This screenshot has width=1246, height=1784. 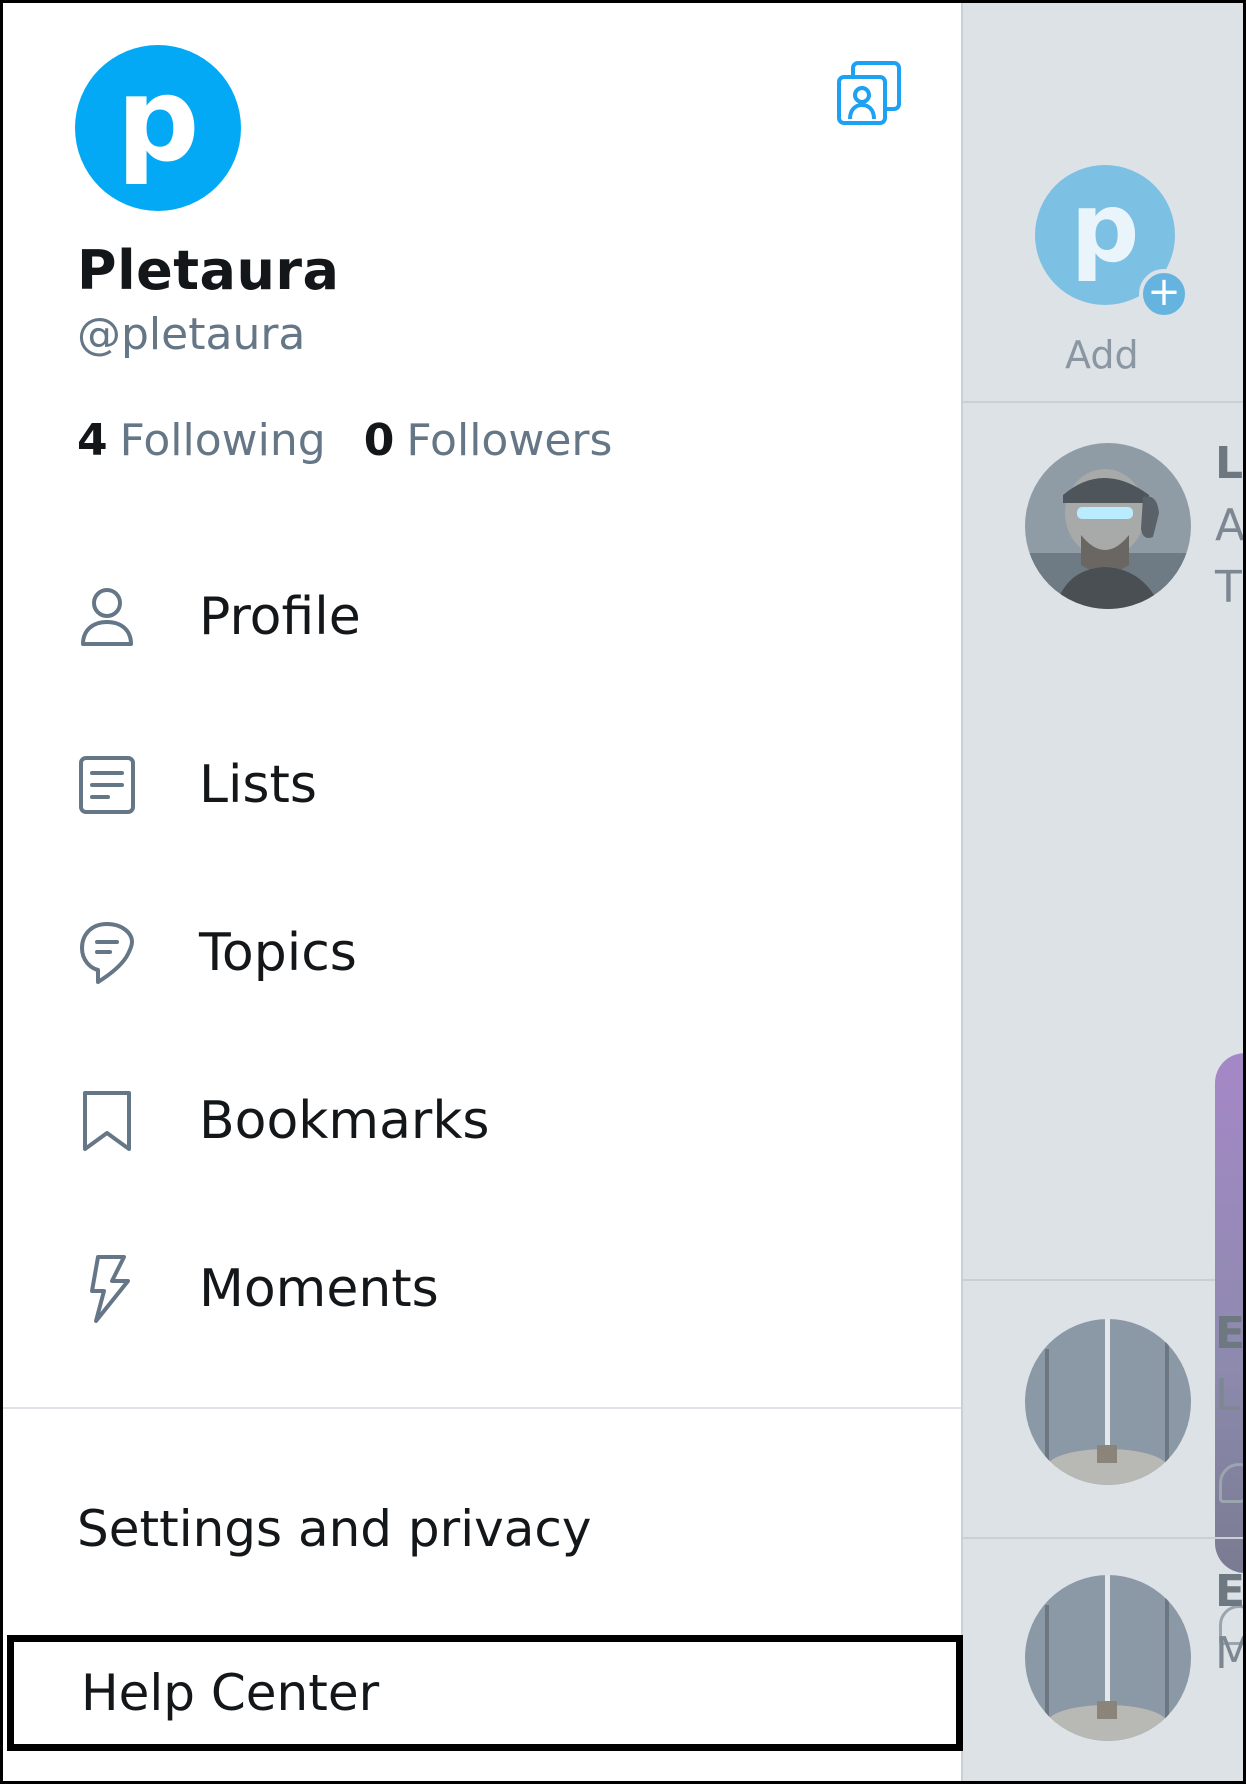 I want to click on person-icon, so click(x=107, y=617).